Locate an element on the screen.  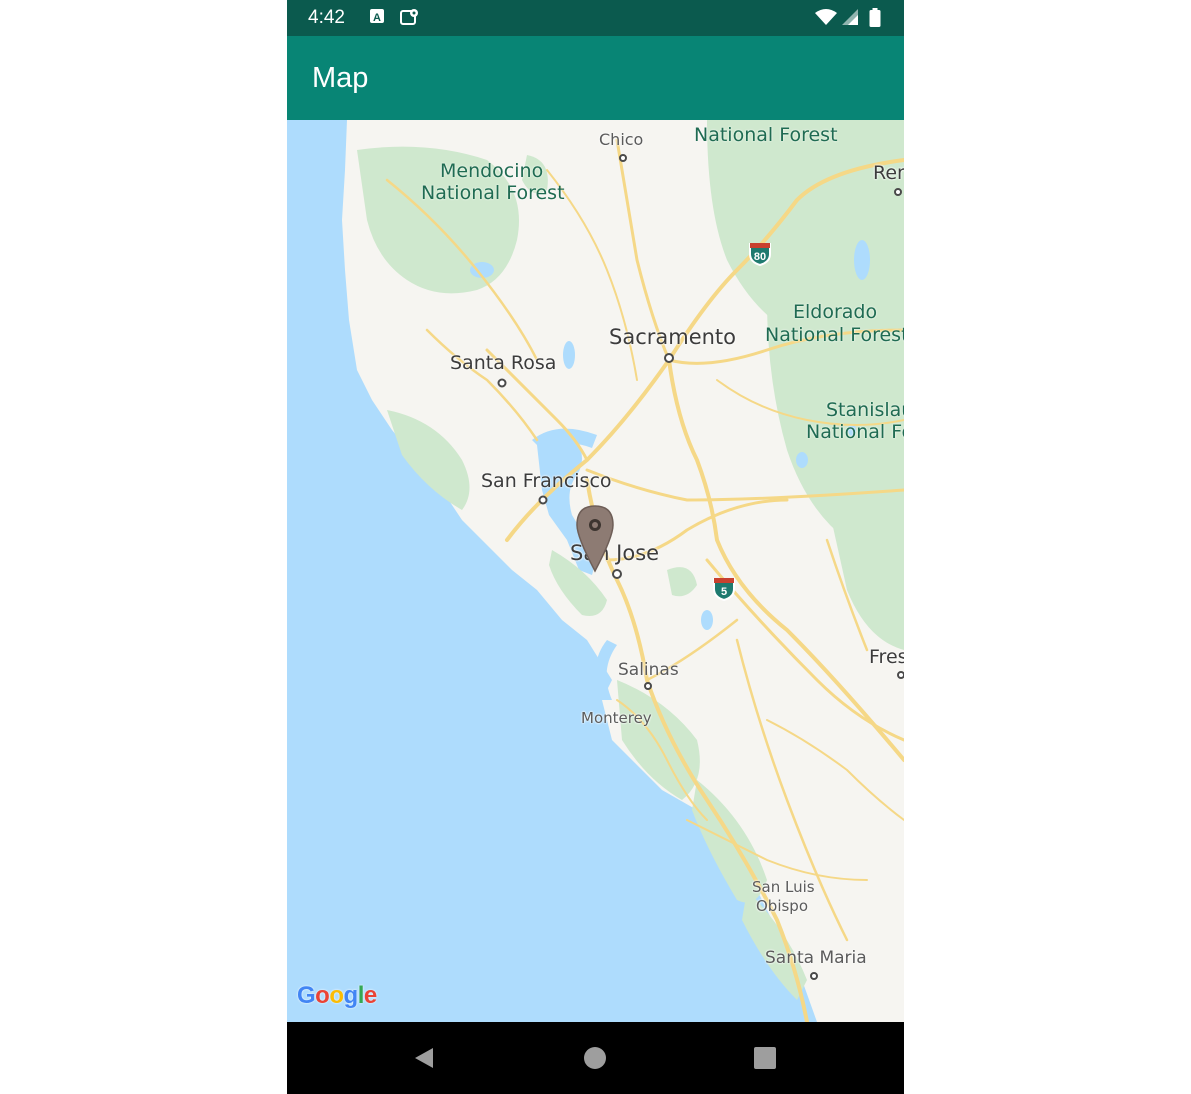
signal-icon is located at coordinates (850, 19).